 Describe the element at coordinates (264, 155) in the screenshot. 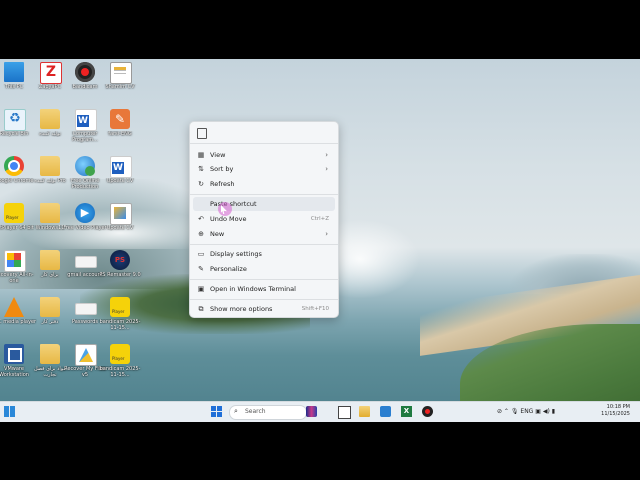

I see `menu-item-view: ▦ View ›` at that location.